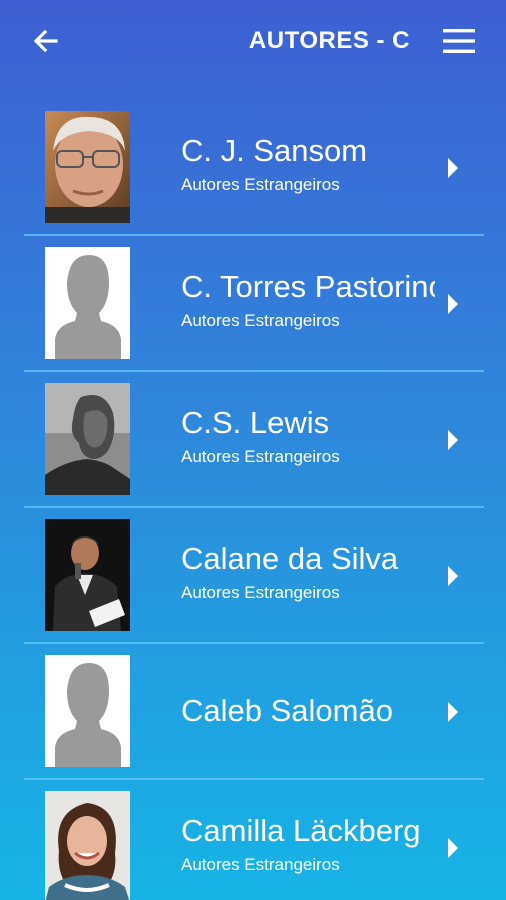  I want to click on author-name: Camilla Läckberg, so click(301, 830).